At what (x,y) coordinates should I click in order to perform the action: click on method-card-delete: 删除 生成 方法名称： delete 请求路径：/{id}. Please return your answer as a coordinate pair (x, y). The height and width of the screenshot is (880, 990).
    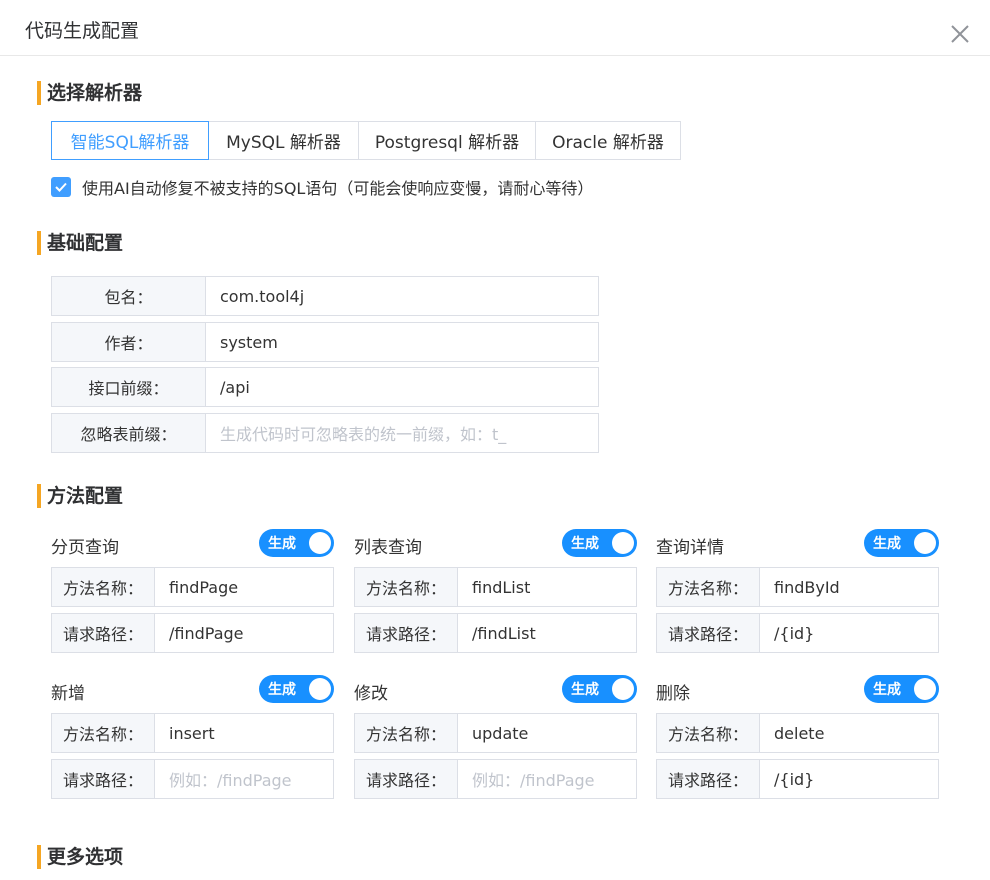
    Looking at the image, I should click on (797, 737).